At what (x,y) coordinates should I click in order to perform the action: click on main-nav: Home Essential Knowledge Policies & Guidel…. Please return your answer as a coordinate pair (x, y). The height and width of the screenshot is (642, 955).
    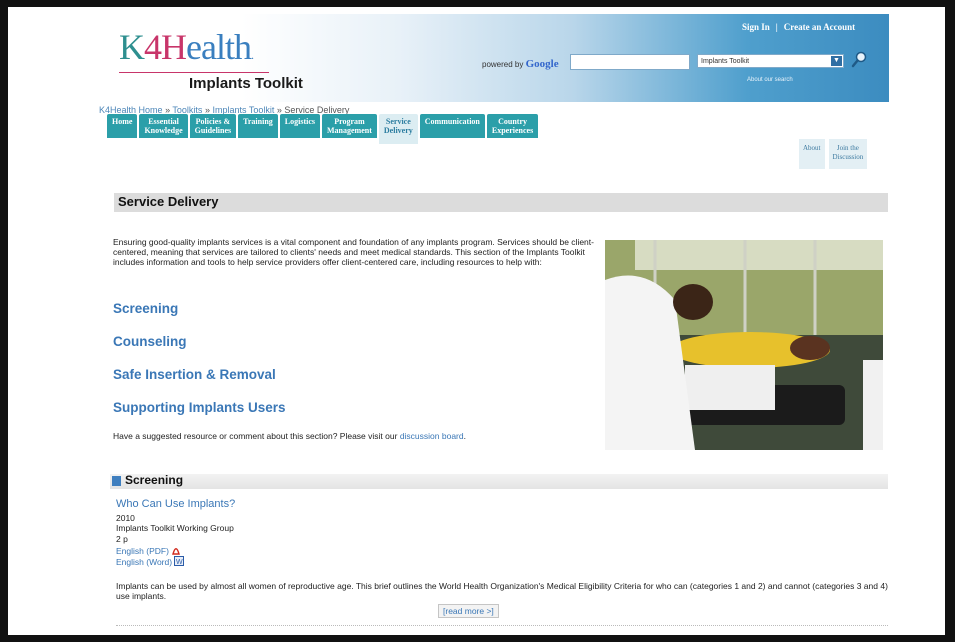
    Looking at the image, I should click on (323, 129).